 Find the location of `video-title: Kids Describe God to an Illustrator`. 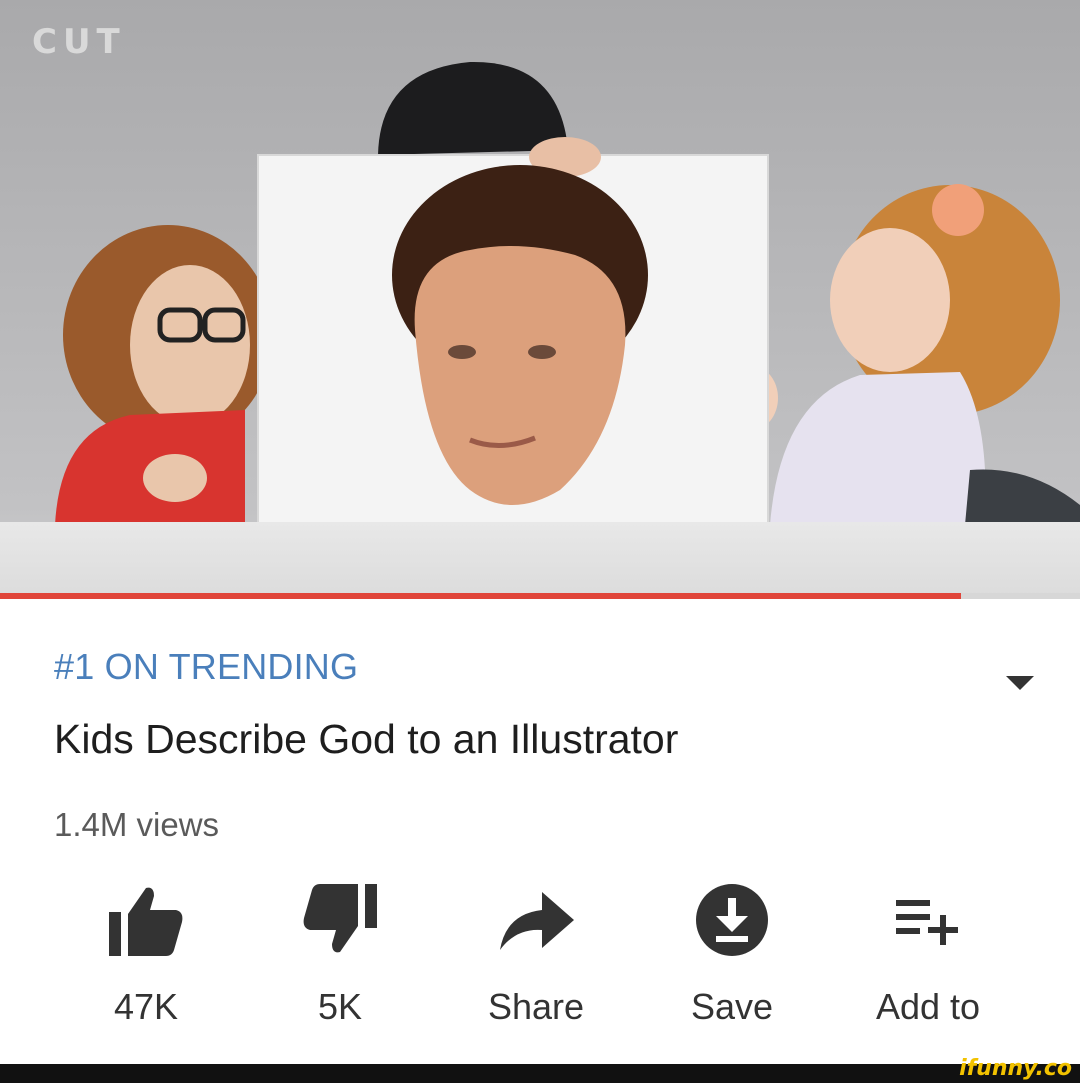

video-title: Kids Describe God to an Illustrator is located at coordinates (366, 739).